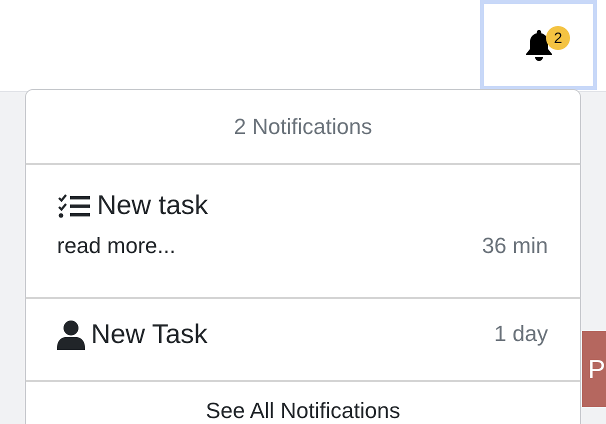  I want to click on user-icon, so click(71, 335).